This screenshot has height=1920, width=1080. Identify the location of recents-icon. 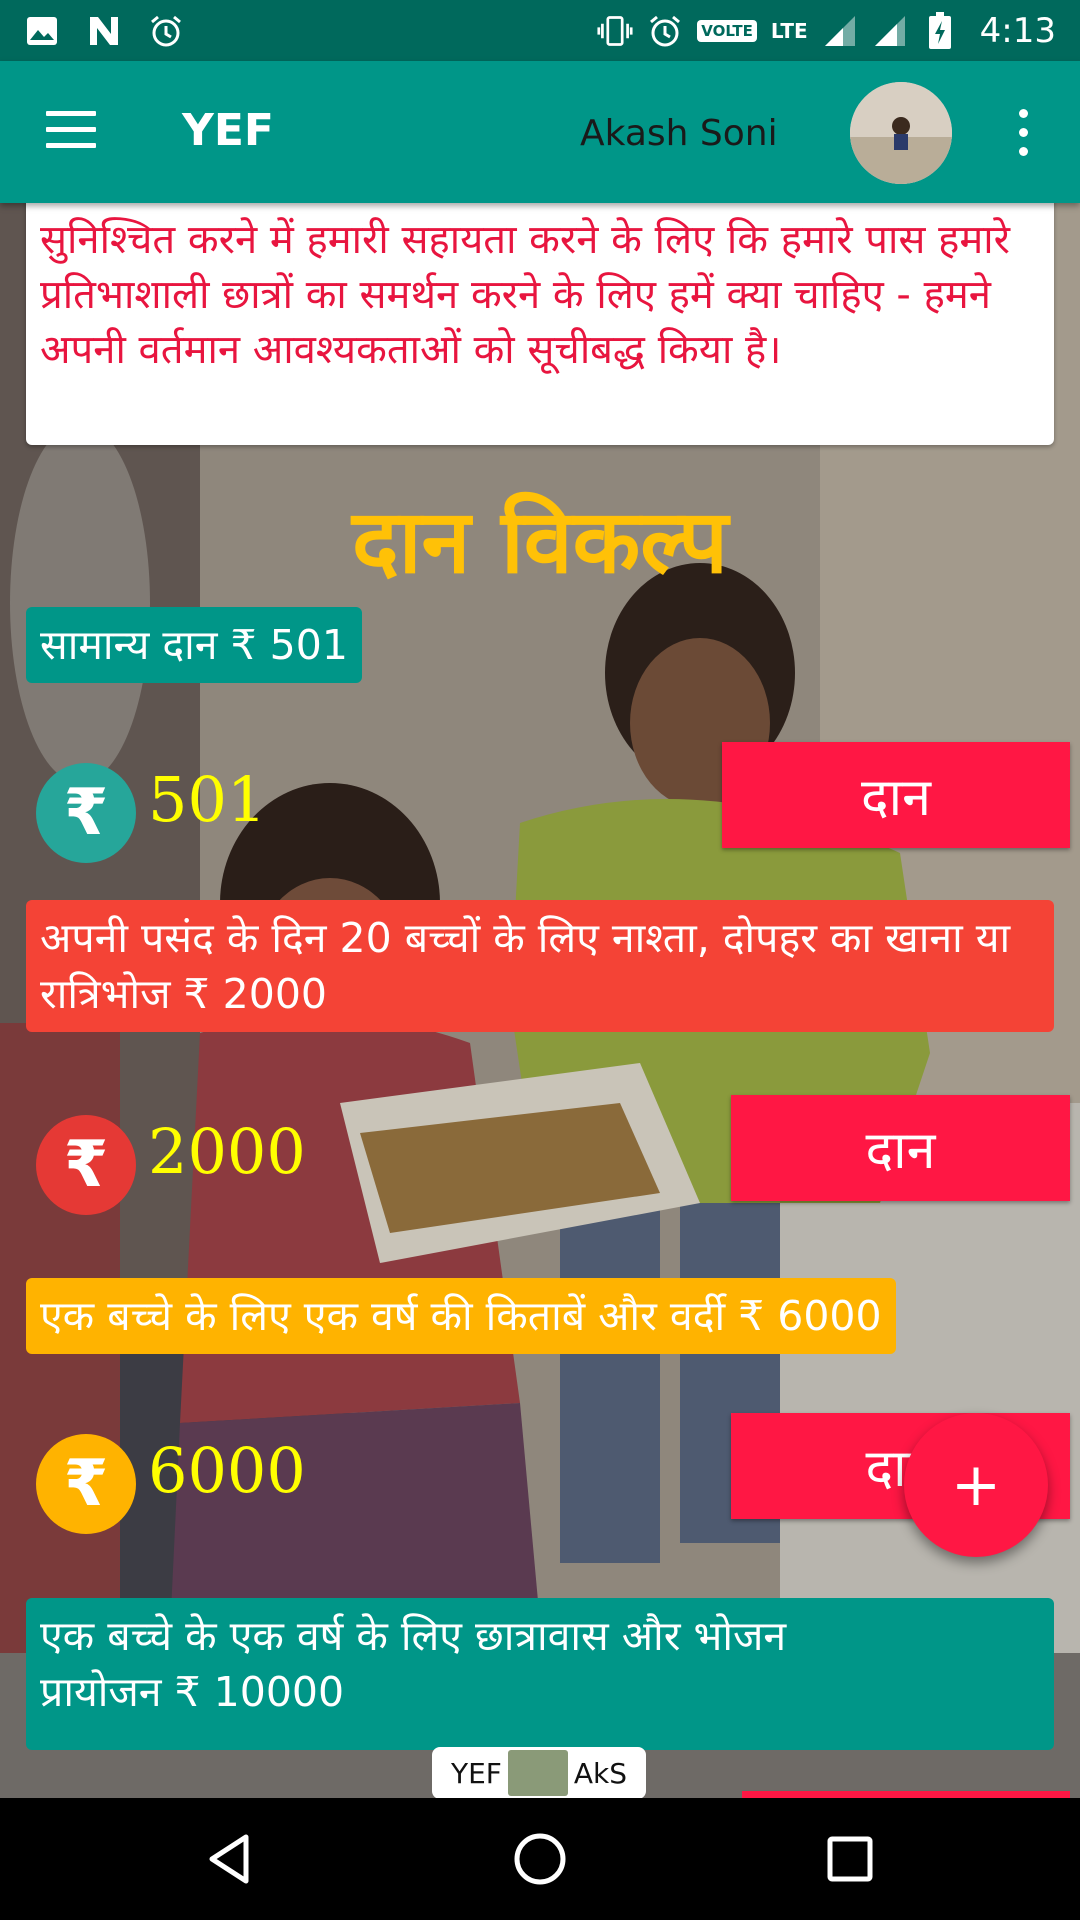
(850, 1859).